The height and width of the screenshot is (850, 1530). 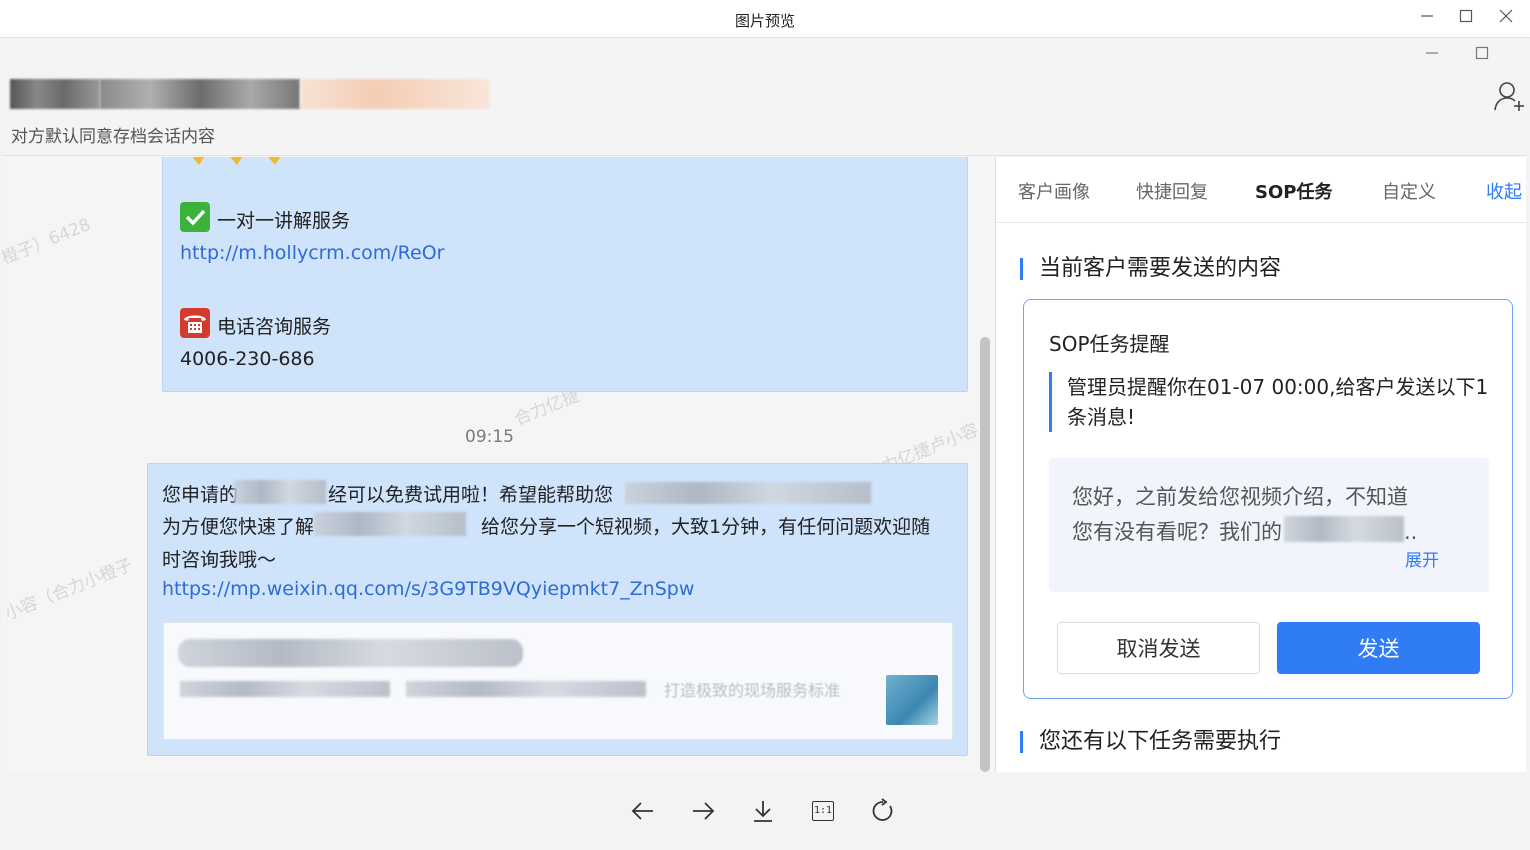 What do you see at coordinates (1466, 16) in the screenshot?
I see `maximize-icon` at bounding box center [1466, 16].